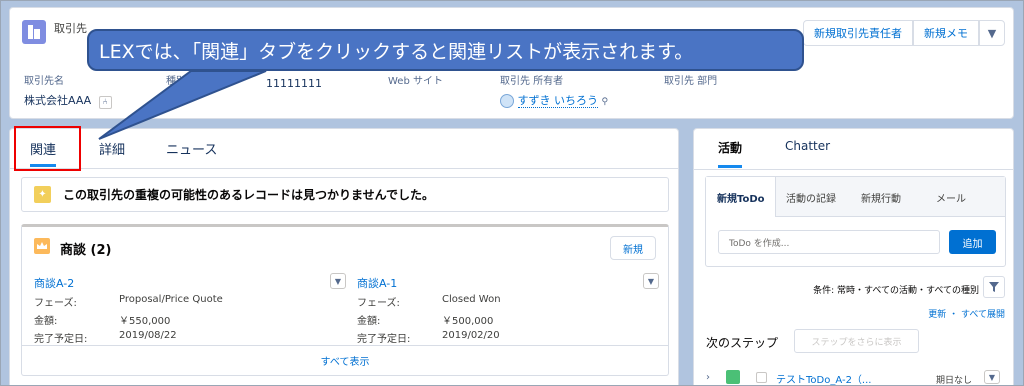  Describe the element at coordinates (896, 291) in the screenshot. I see `filter-text: 条件: 常時・すべての活動・すべての種別` at that location.